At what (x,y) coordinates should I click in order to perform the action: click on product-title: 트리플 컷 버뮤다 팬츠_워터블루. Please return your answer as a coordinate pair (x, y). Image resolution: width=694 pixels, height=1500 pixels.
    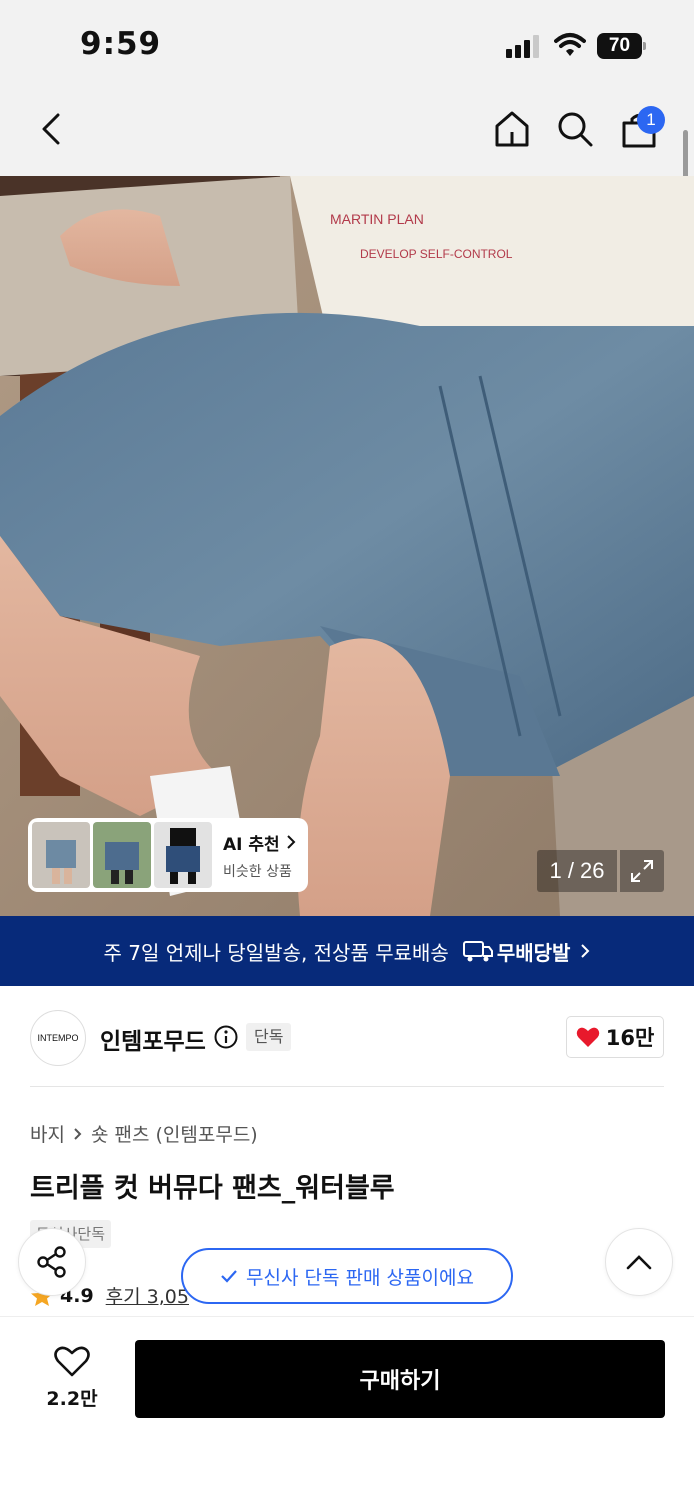
    Looking at the image, I should click on (212, 1188).